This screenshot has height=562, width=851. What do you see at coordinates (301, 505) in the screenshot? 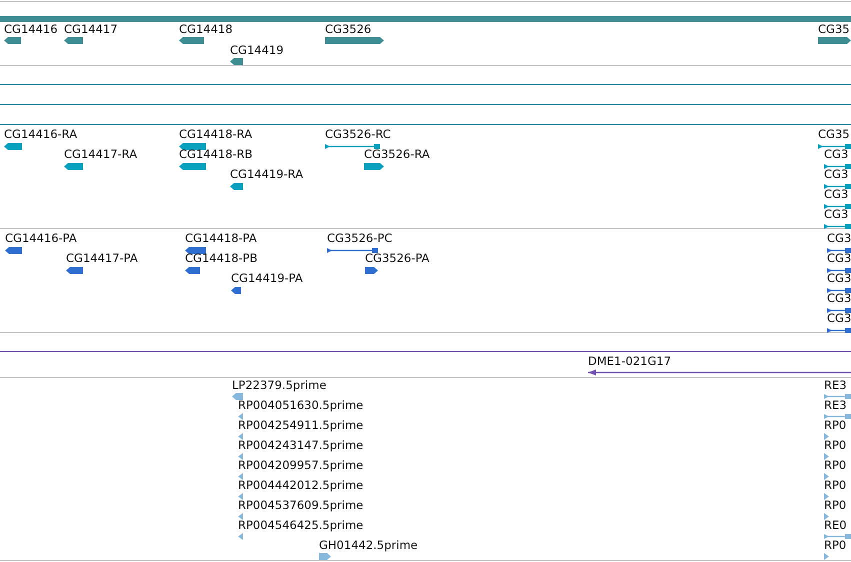
I see `feature-label: RP004537609.5prime` at bounding box center [301, 505].